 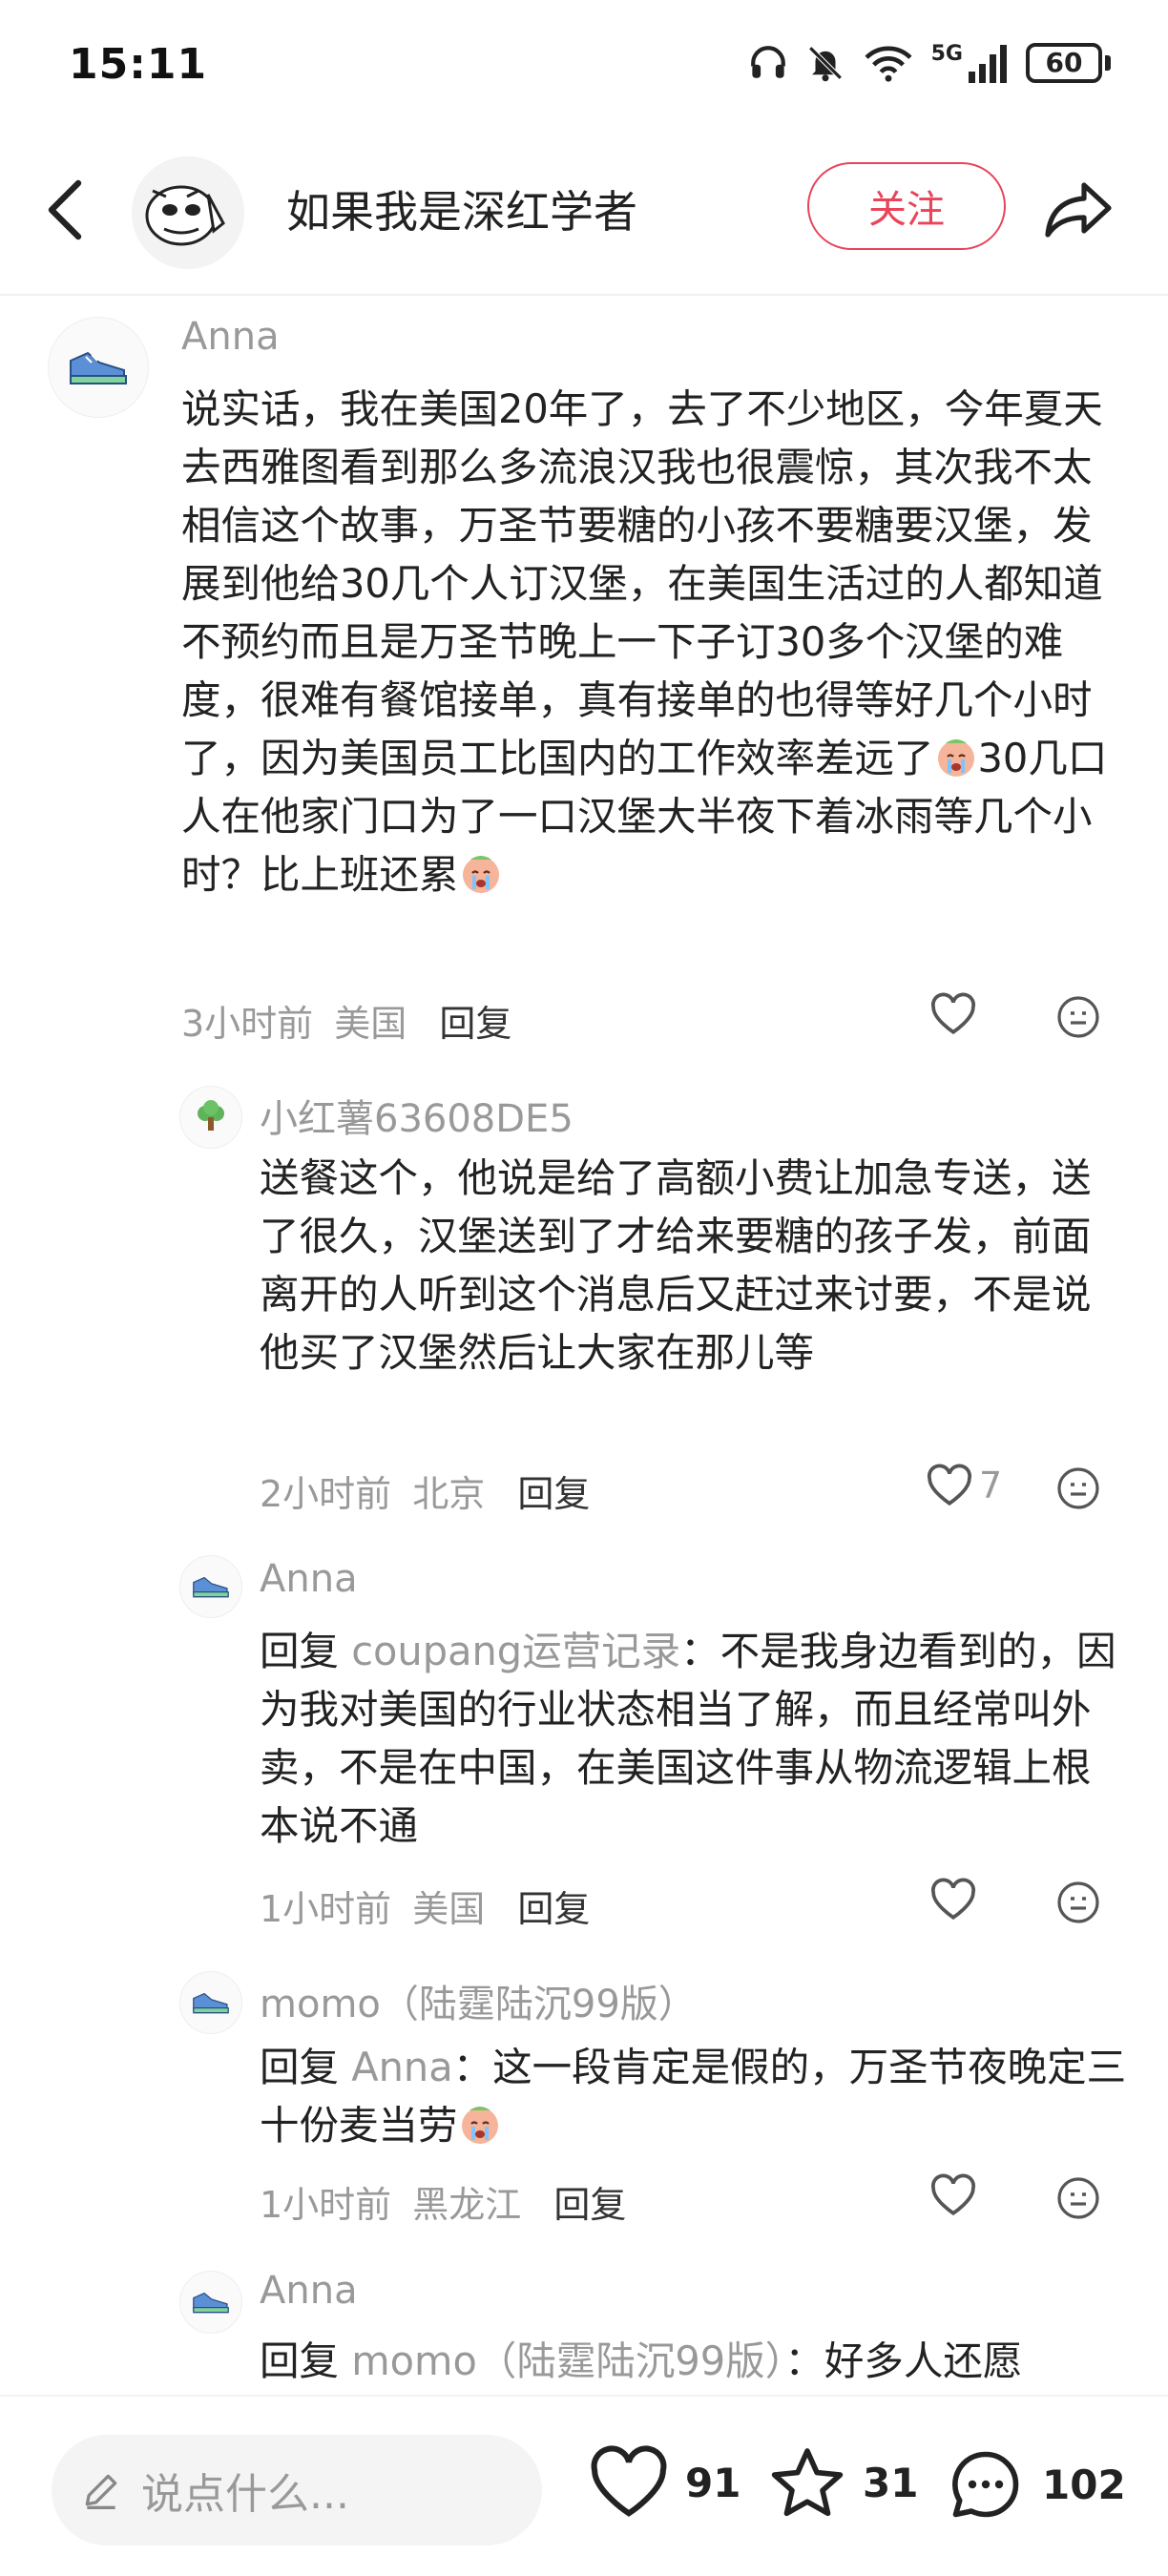 I want to click on cartoon-face-avatar-icon, so click(x=188, y=212).